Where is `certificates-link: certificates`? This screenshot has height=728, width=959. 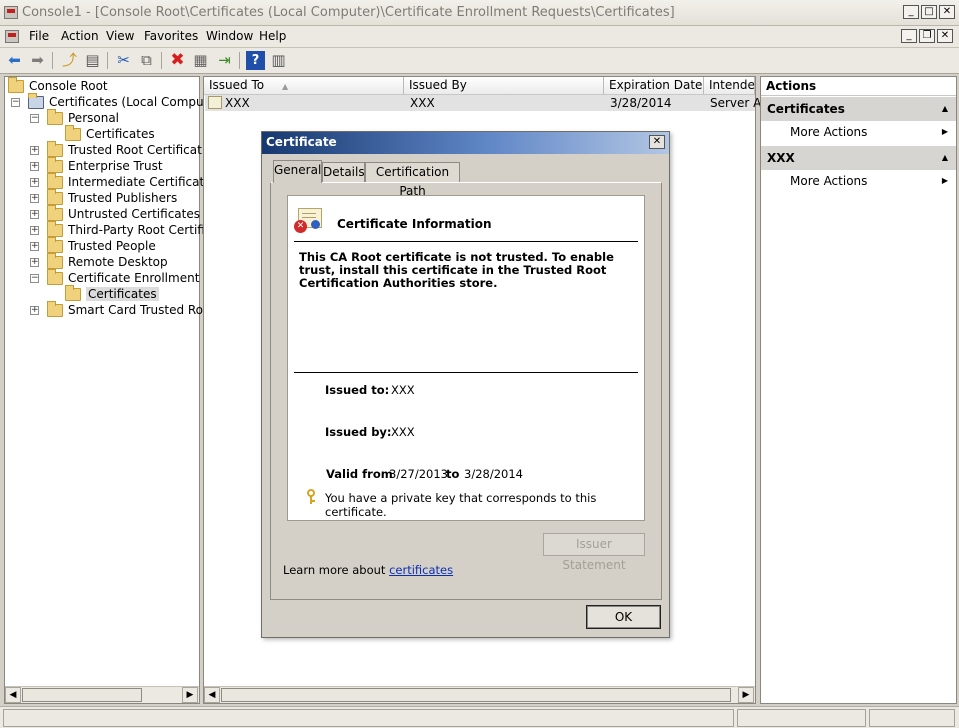
certificates-link: certificates is located at coordinates (421, 570).